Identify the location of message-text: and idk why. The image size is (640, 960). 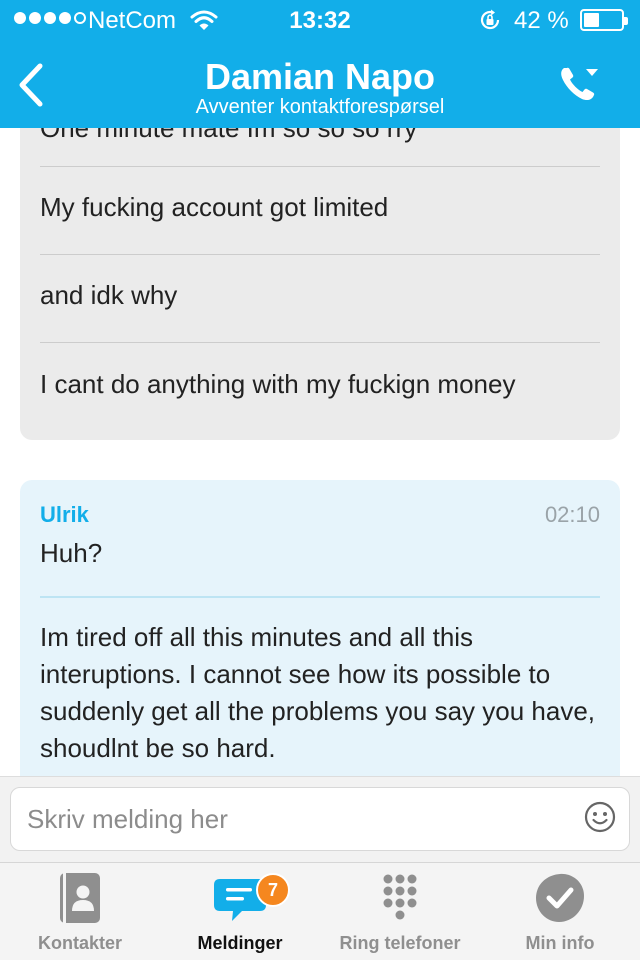
(109, 295).